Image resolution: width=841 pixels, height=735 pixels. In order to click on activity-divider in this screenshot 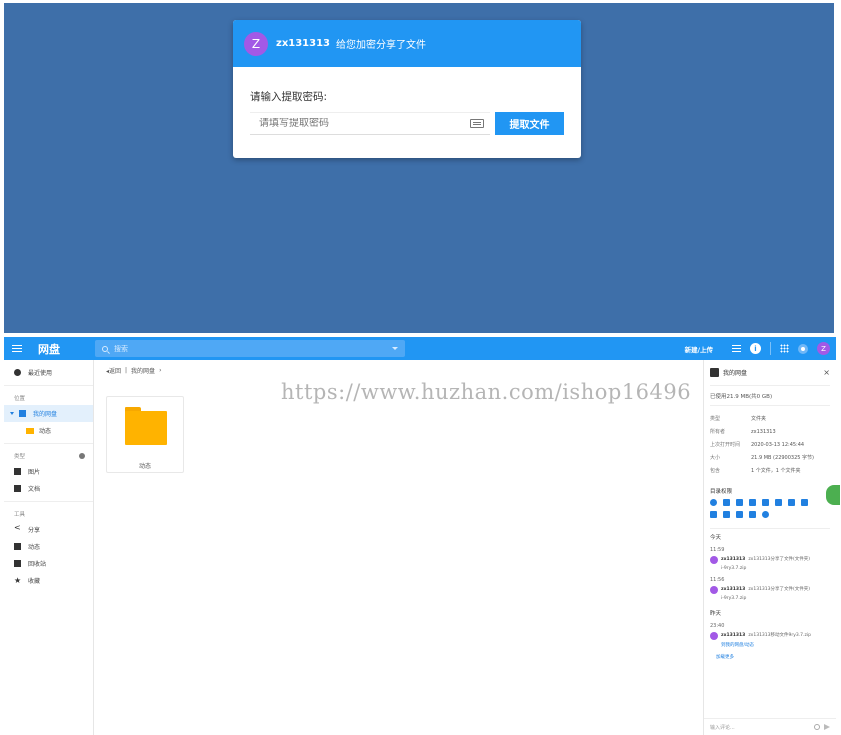, I will do `click(770, 528)`.